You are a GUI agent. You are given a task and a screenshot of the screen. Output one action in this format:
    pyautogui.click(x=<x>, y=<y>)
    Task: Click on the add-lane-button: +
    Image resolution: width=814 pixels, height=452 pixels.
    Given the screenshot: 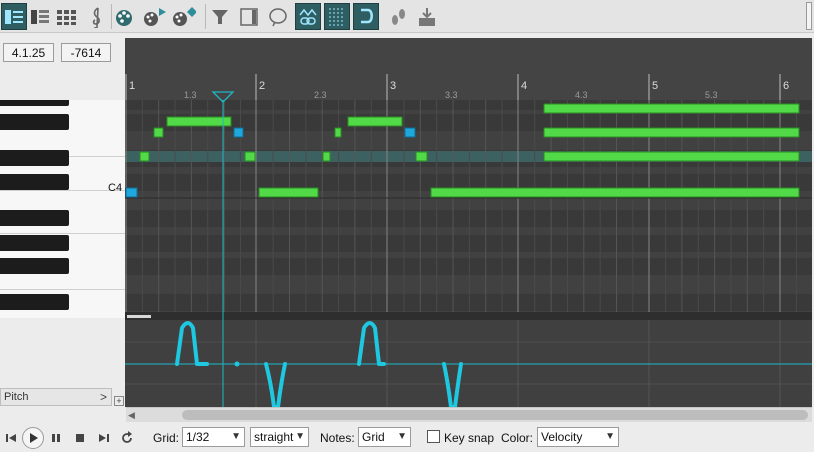 What is the action you would take?
    pyautogui.click(x=119, y=401)
    